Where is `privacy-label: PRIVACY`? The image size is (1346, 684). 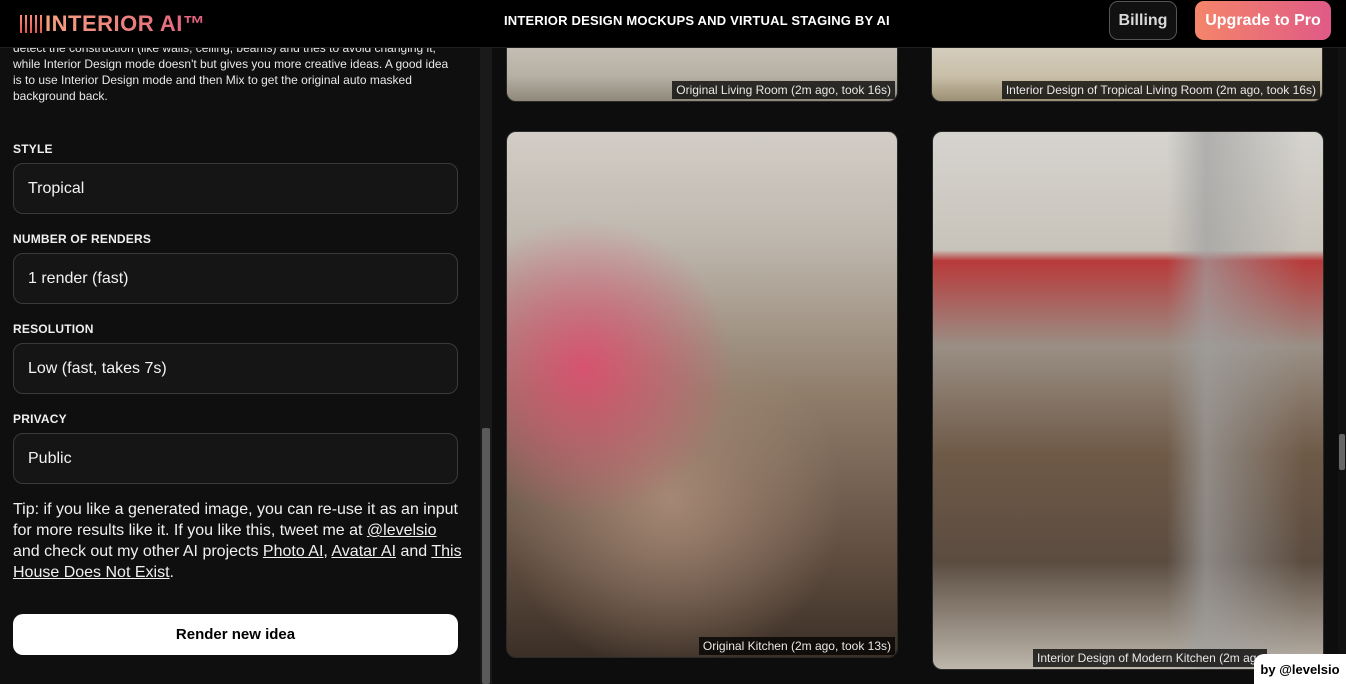 privacy-label: PRIVACY is located at coordinates (40, 419).